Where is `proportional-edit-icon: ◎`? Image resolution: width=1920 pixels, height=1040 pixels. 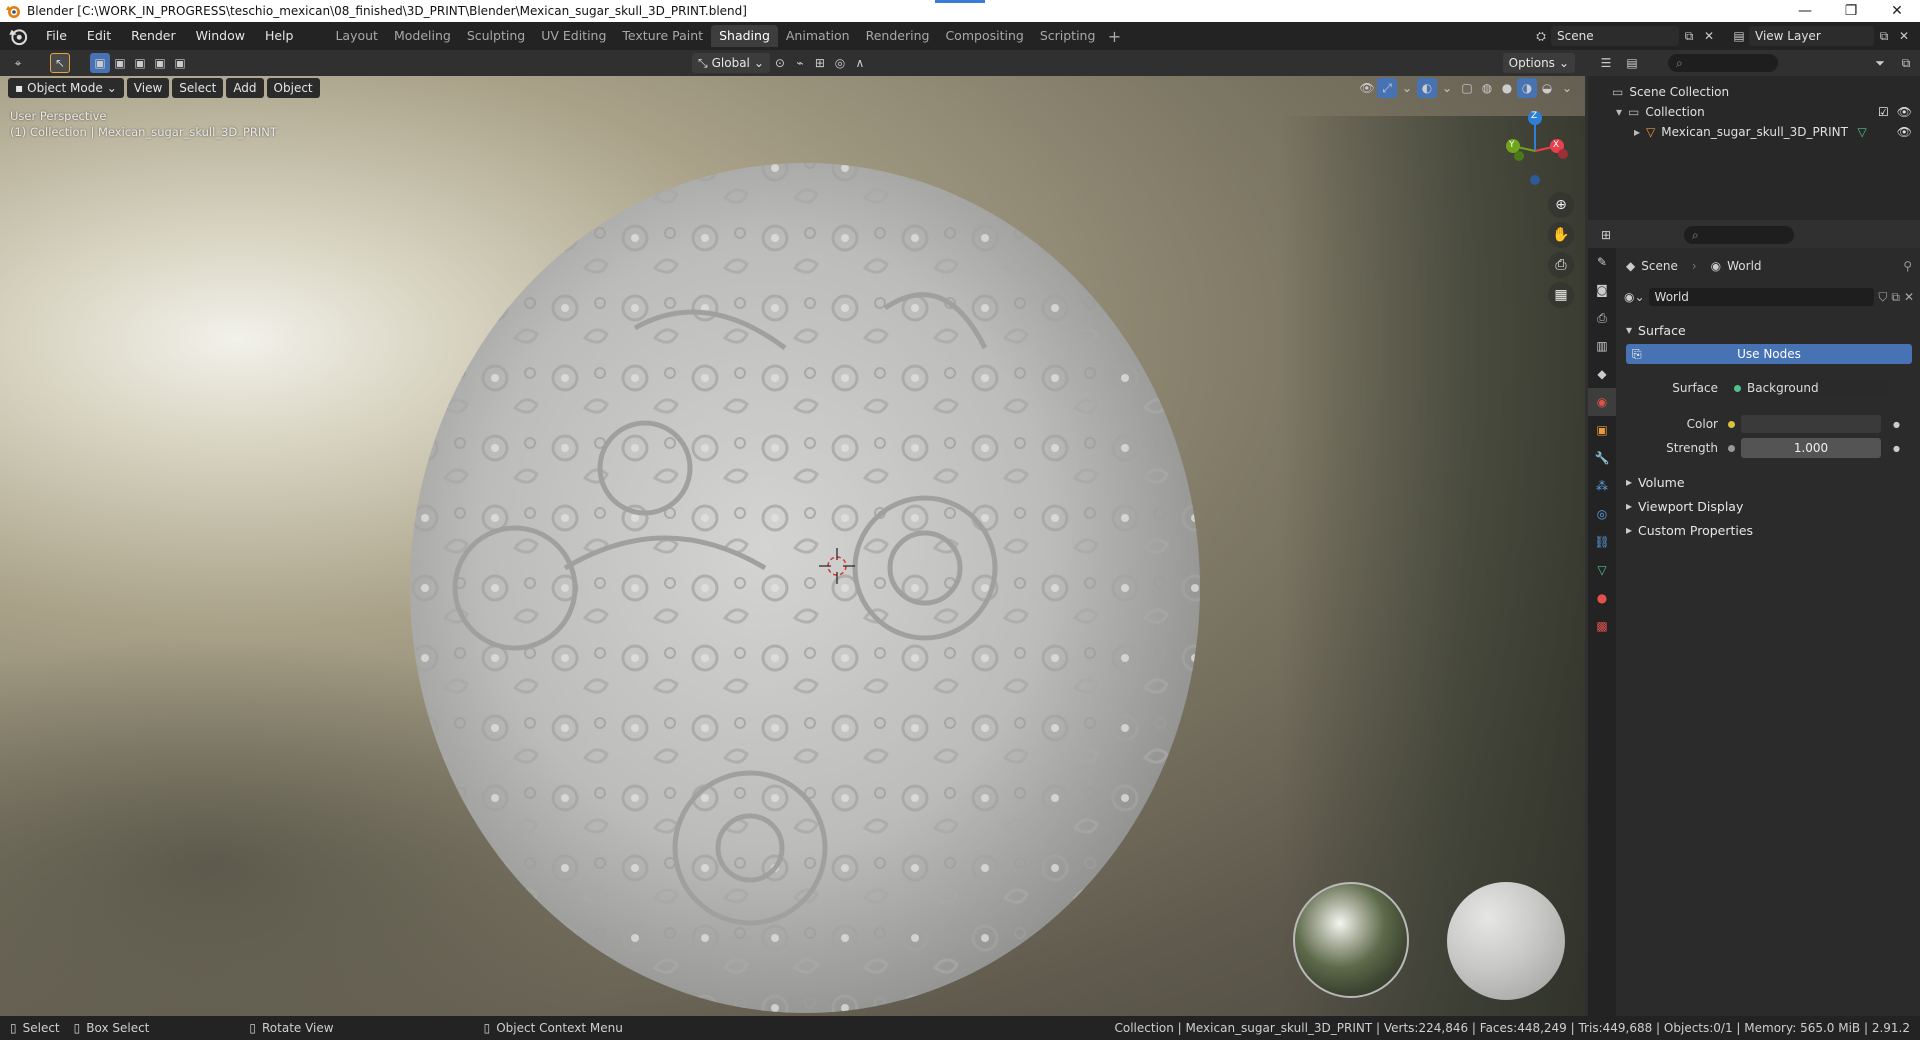
proportional-edit-icon: ◎ is located at coordinates (840, 63).